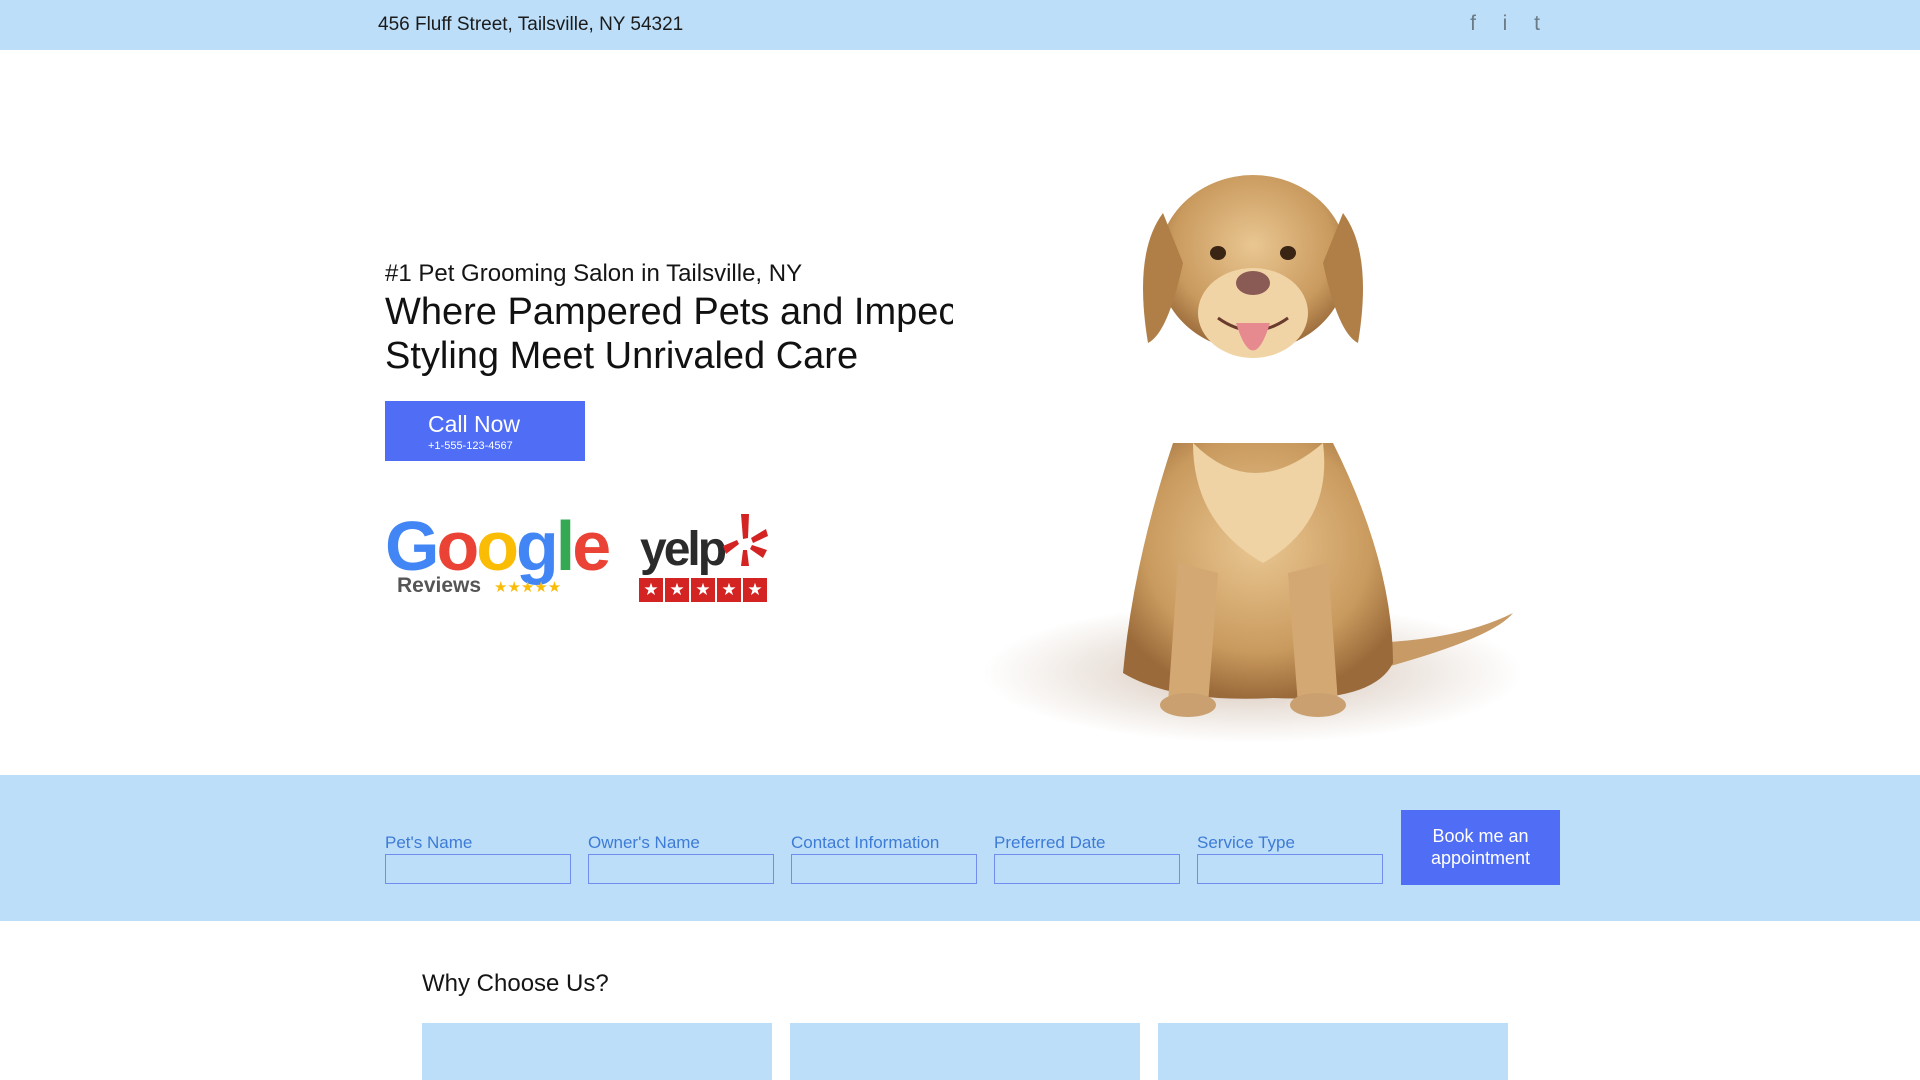  I want to click on call-now-label: Call Now, so click(474, 424).